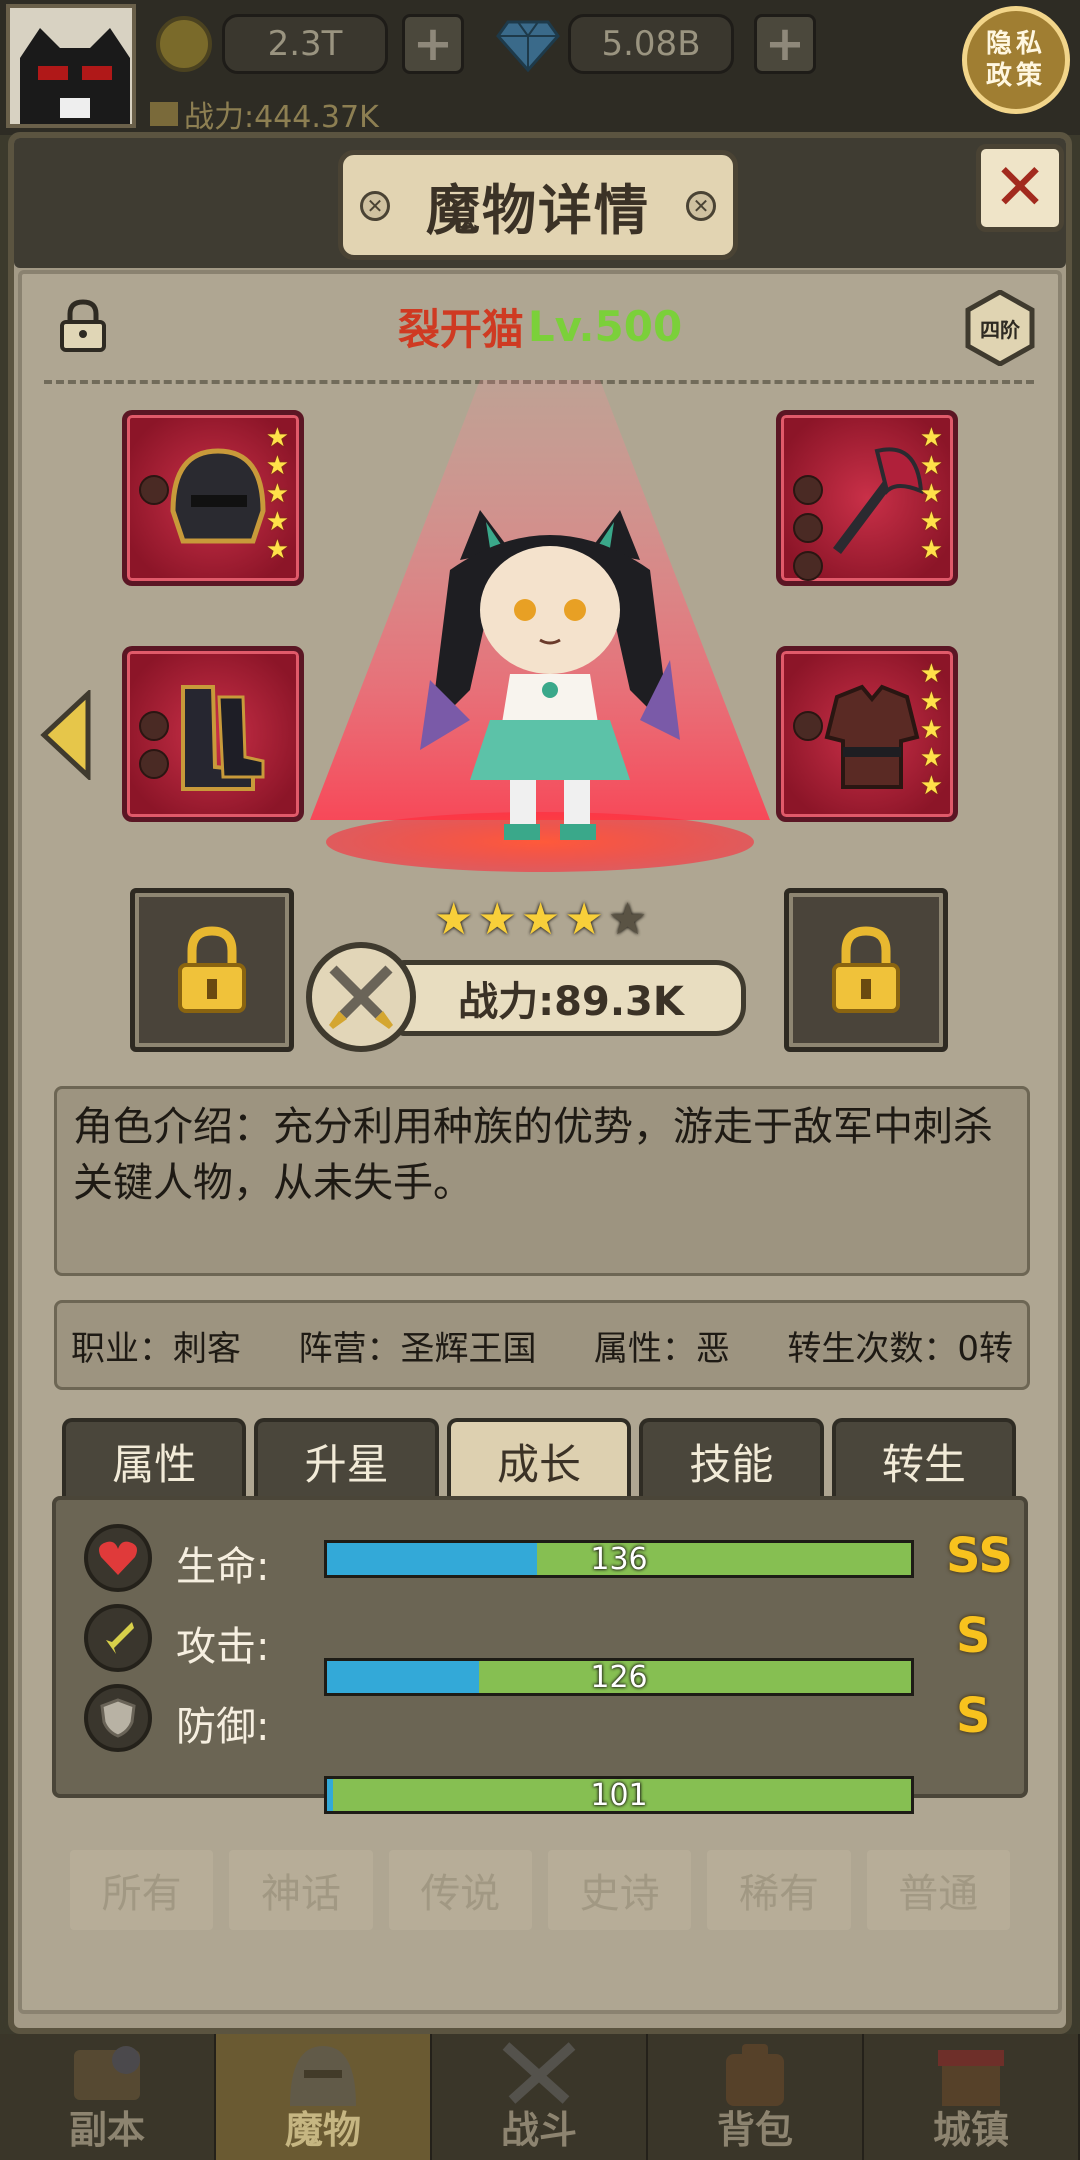  What do you see at coordinates (223, 1727) in the screenshot?
I see `stat-label-defense: 防御:` at bounding box center [223, 1727].